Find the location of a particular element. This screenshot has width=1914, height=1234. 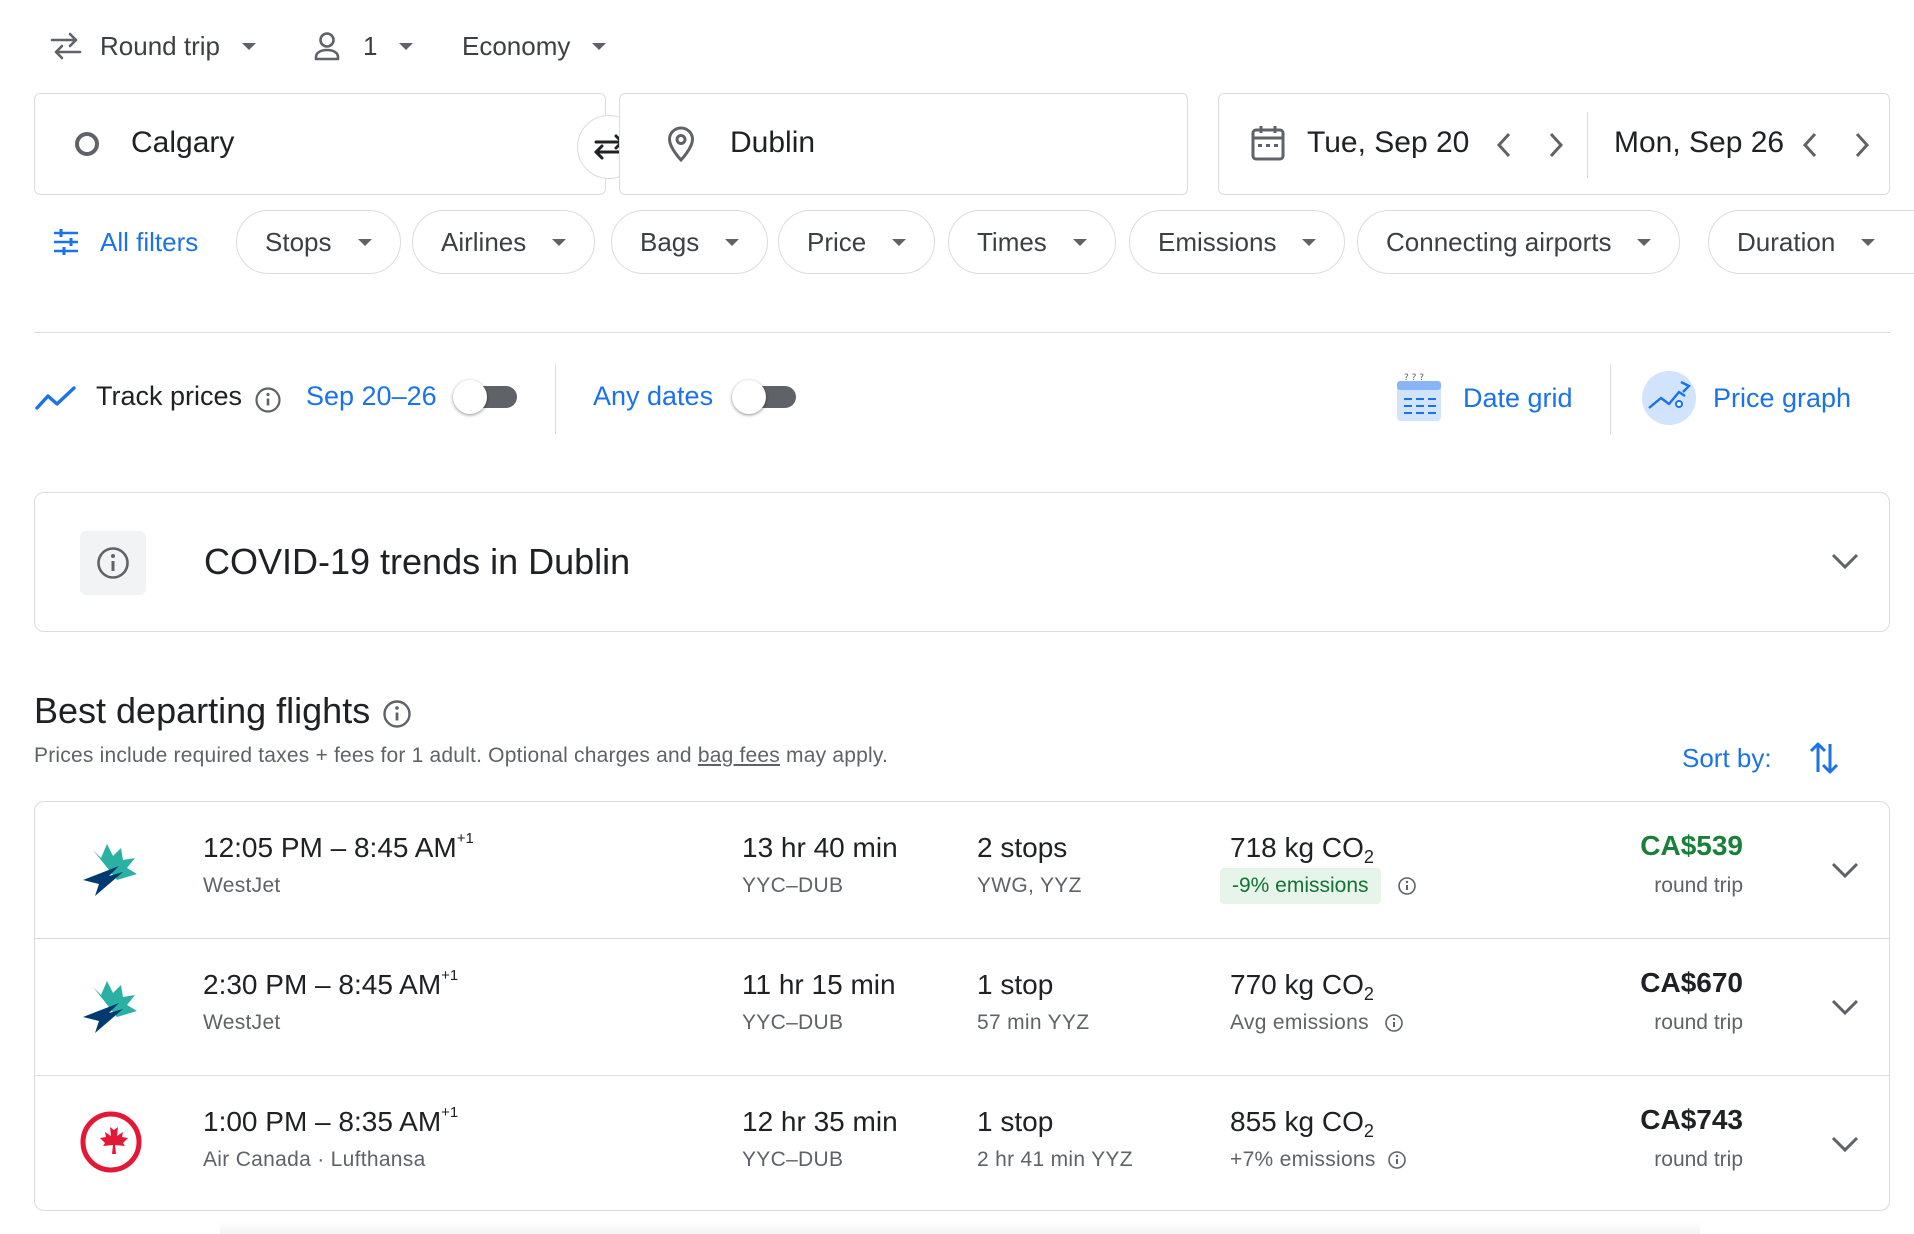

location-pin-icon is located at coordinates (681, 144).